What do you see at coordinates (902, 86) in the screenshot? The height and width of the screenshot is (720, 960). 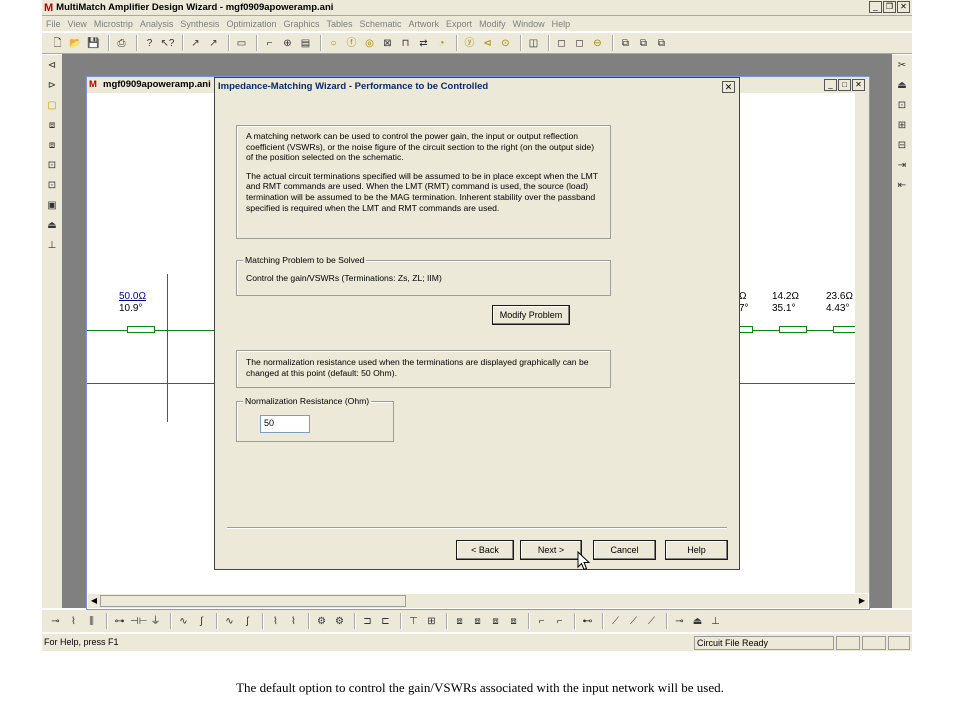 I see `eject-icon: ⏏` at bounding box center [902, 86].